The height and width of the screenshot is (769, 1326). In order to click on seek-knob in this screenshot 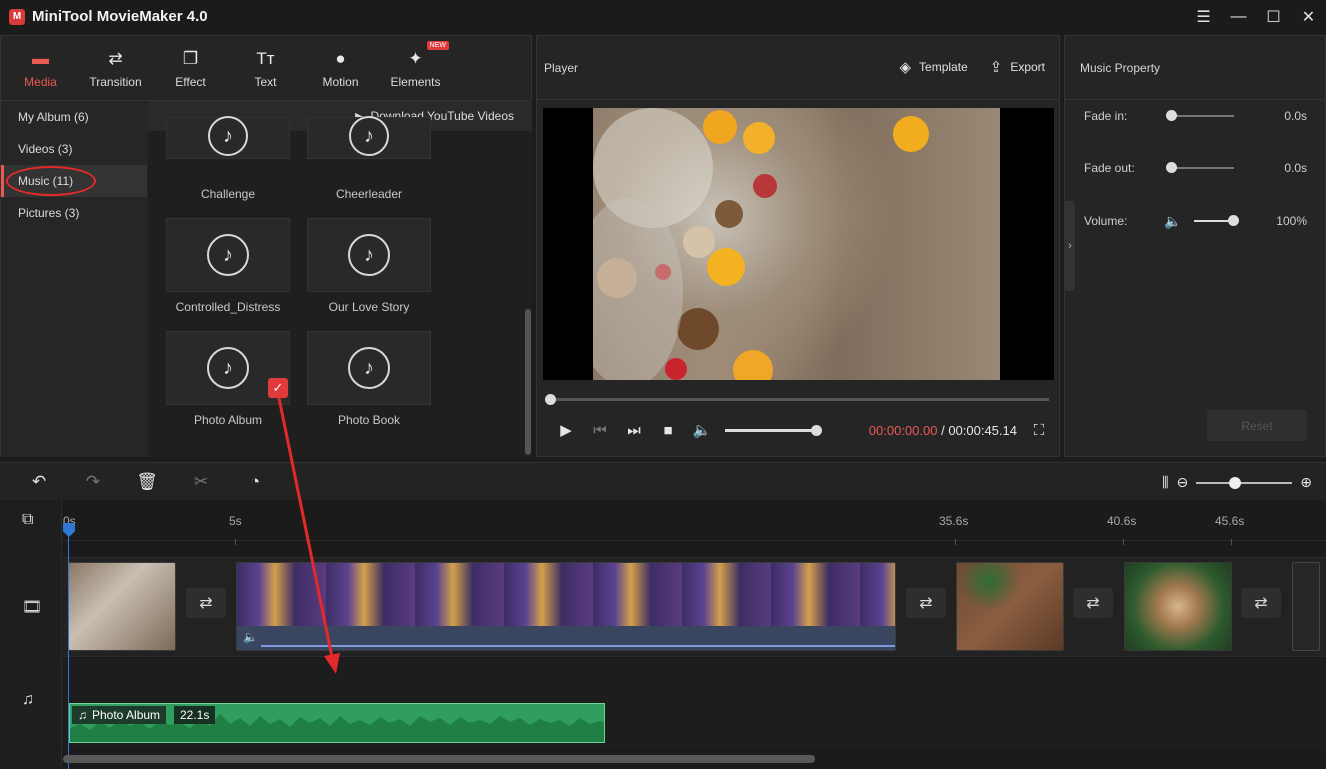, I will do `click(550, 399)`.